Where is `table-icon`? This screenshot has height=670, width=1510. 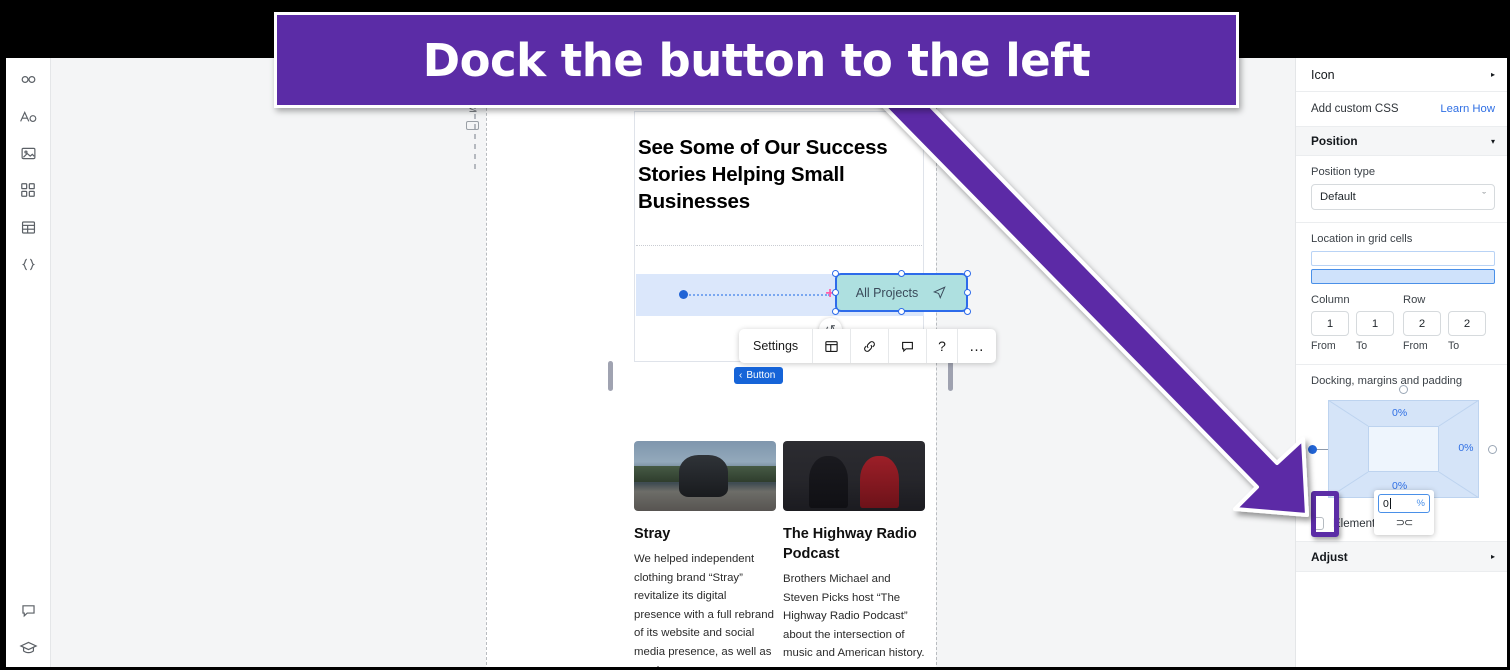 table-icon is located at coordinates (28, 227).